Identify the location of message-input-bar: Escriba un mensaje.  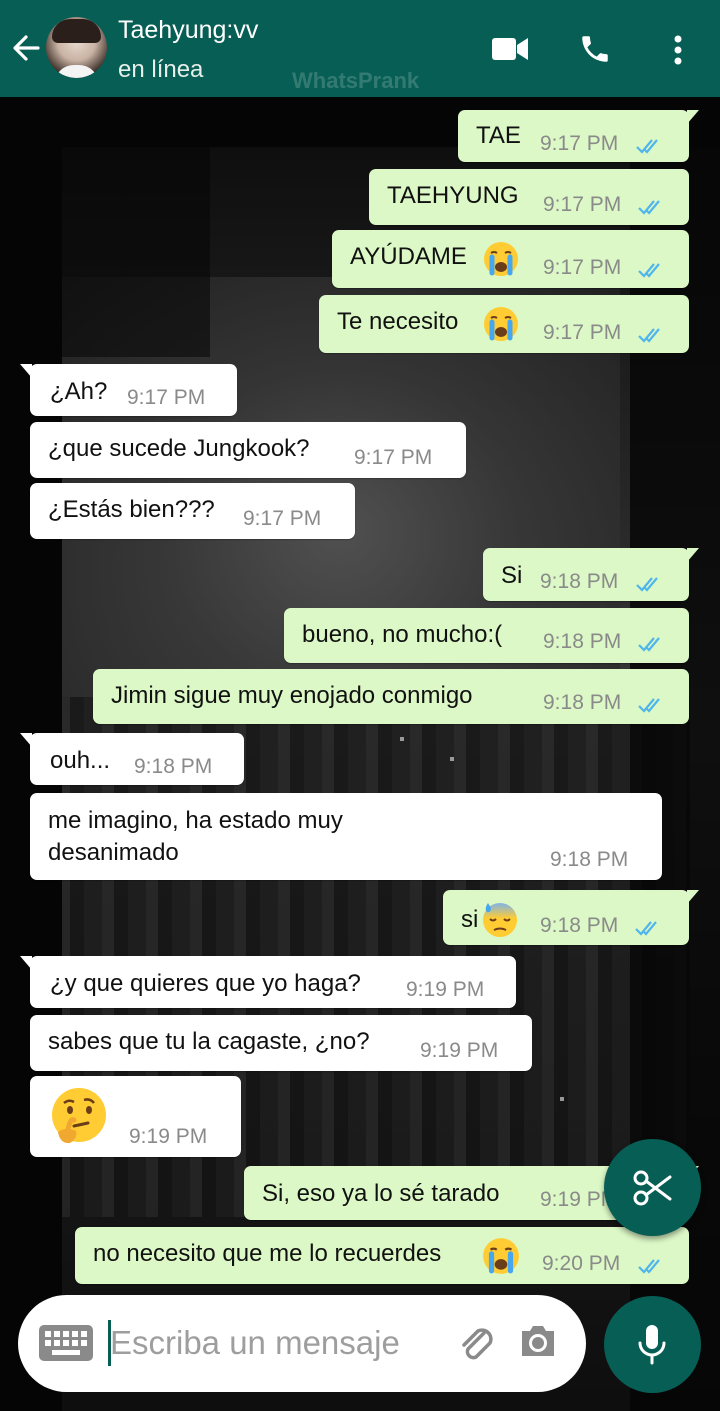
(302, 1343).